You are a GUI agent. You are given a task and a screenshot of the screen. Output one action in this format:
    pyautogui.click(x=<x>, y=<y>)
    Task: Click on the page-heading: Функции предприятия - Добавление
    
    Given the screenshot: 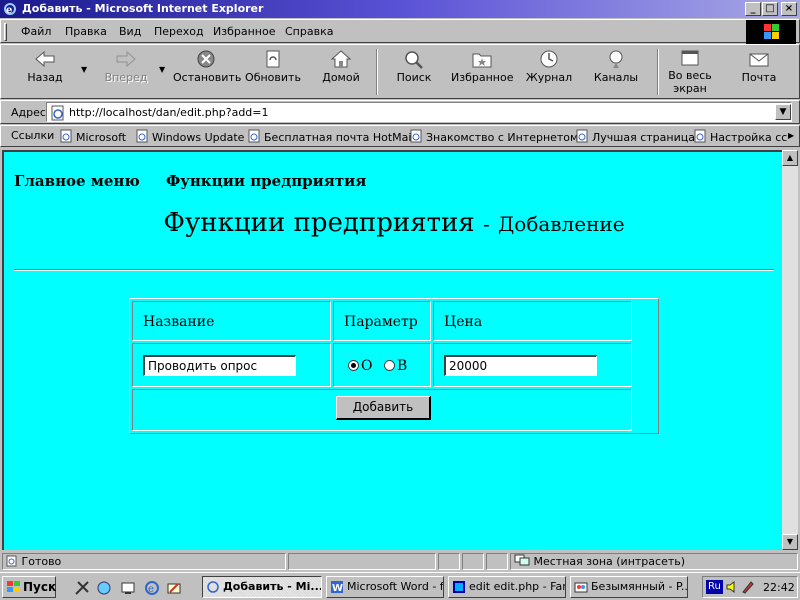 What is the action you would take?
    pyautogui.click(x=393, y=223)
    